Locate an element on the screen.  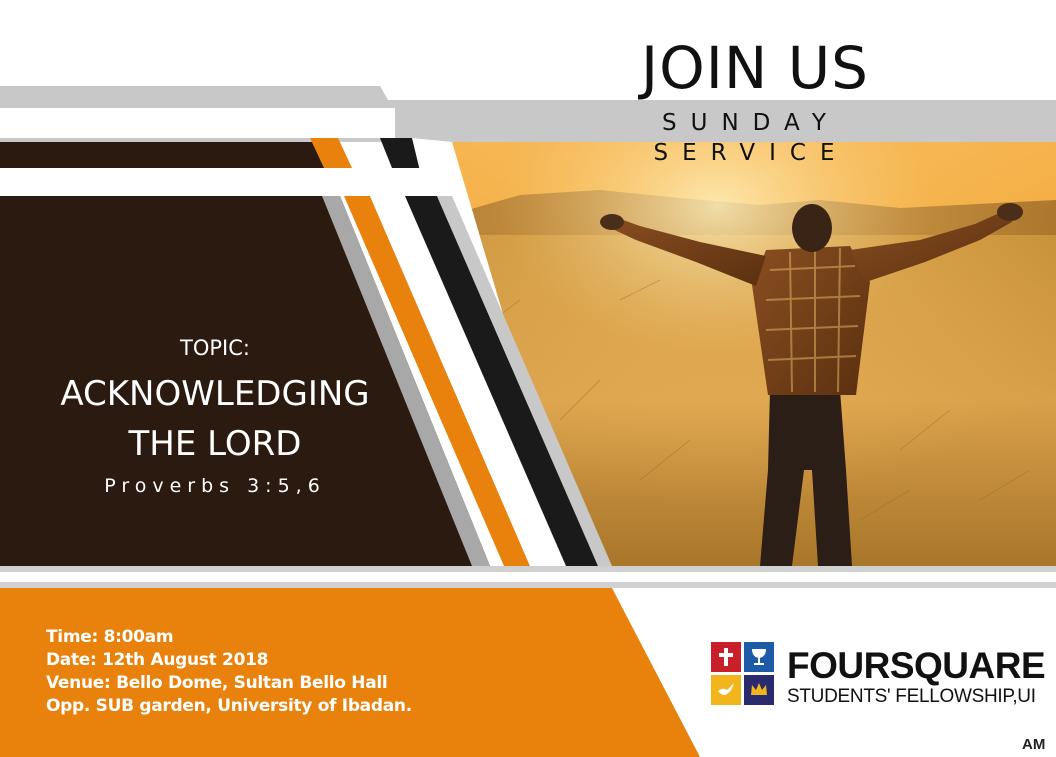
topic-label: TOPIC: is located at coordinates (215, 348).